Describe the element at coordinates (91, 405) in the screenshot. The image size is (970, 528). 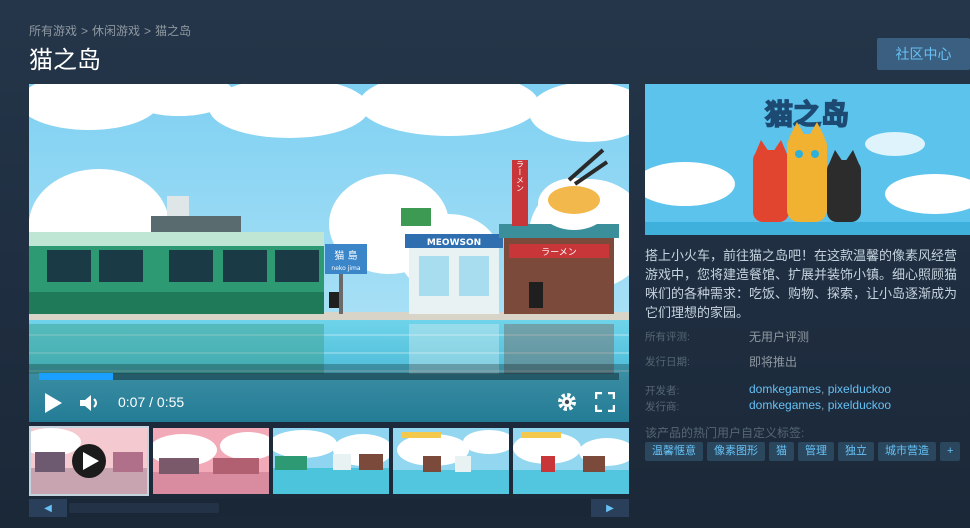
I see `volume-icon` at that location.